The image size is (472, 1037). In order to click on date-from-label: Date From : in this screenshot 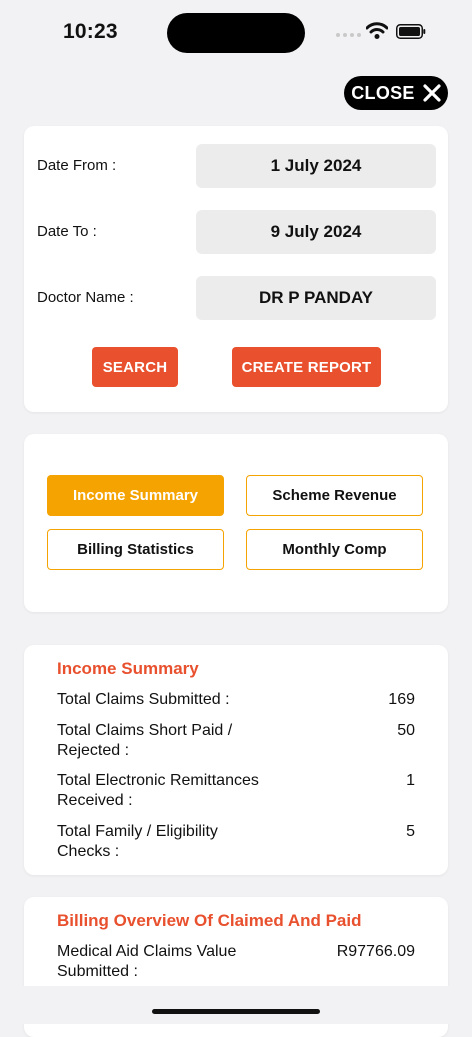, I will do `click(77, 165)`.